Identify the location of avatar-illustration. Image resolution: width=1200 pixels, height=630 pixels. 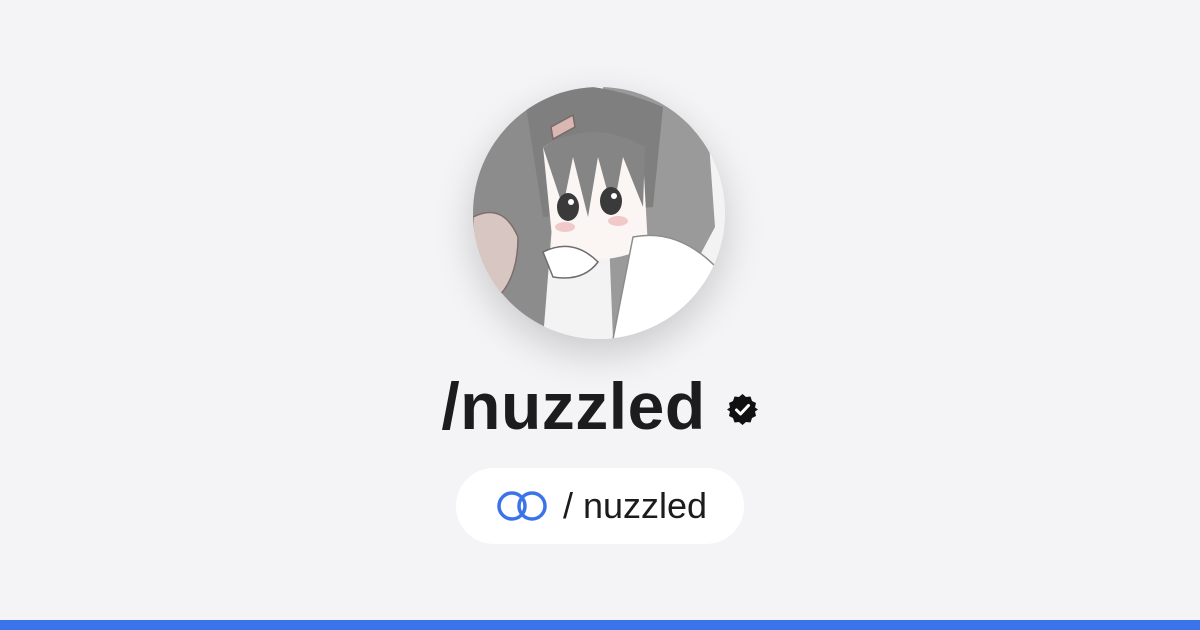
(599, 213).